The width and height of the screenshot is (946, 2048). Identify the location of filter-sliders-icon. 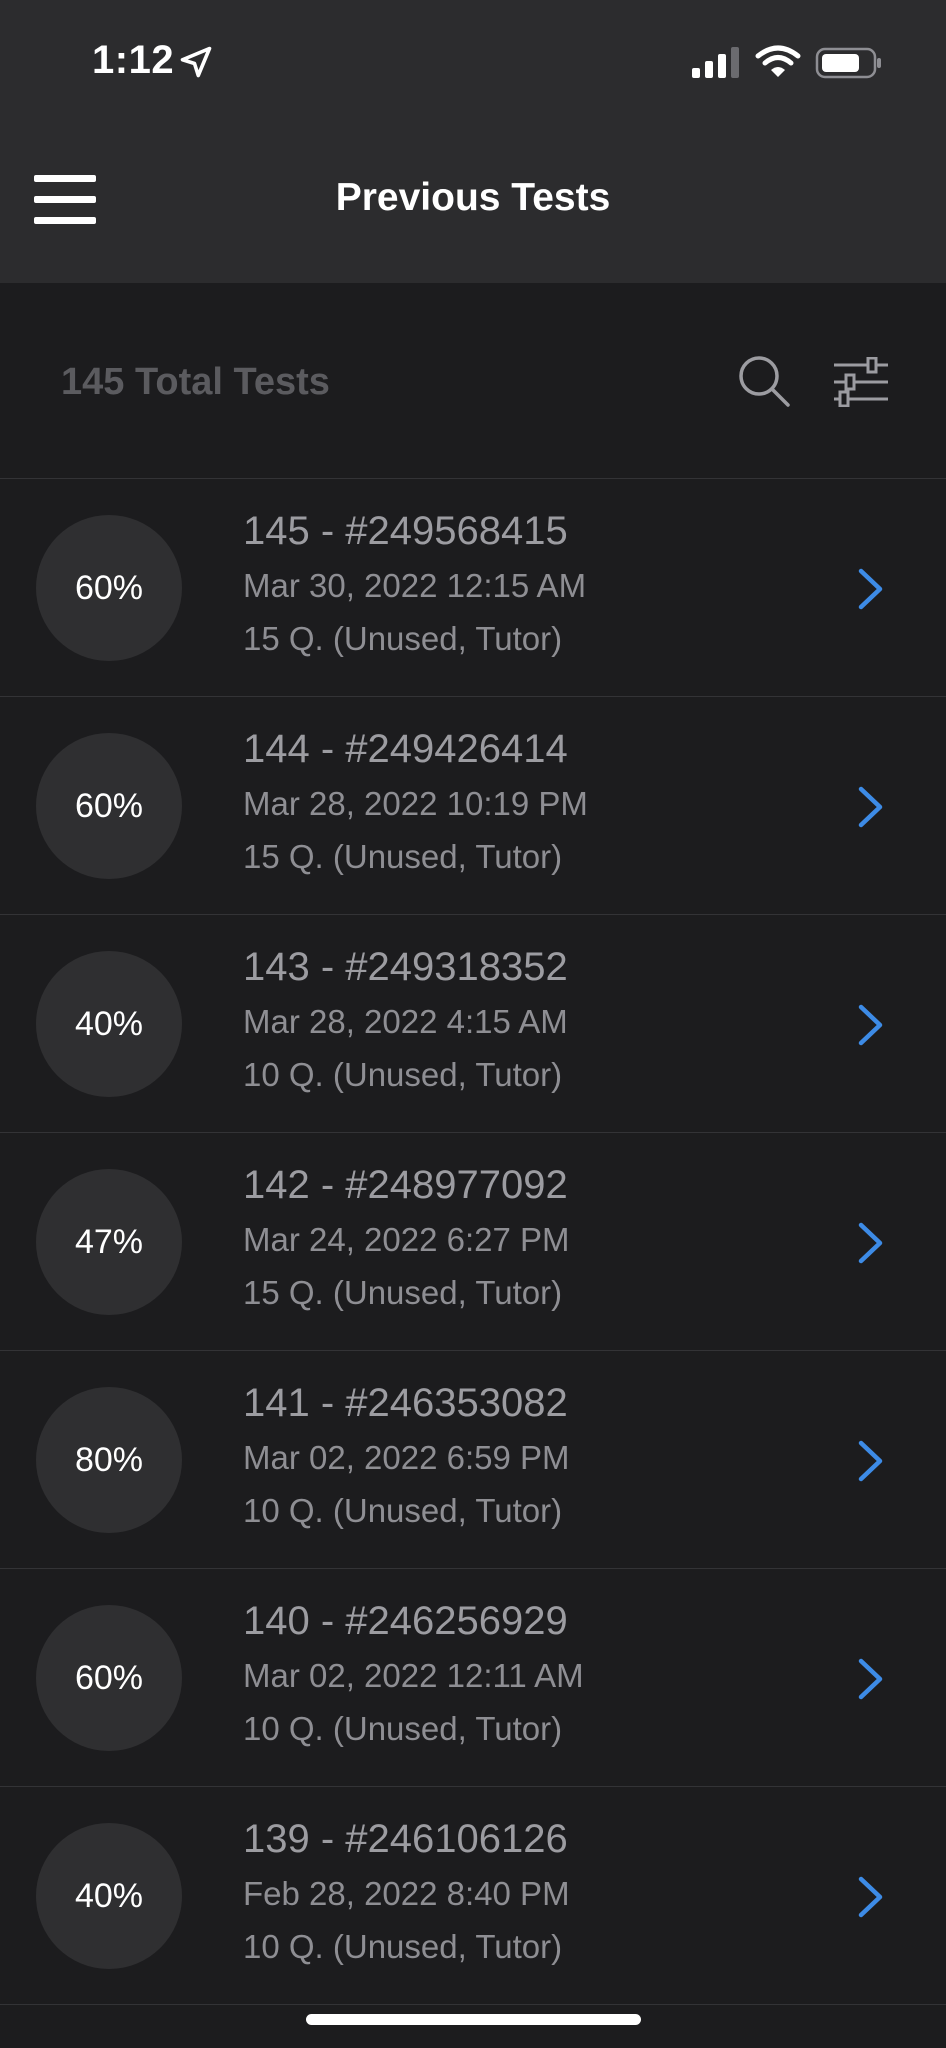
(861, 382).